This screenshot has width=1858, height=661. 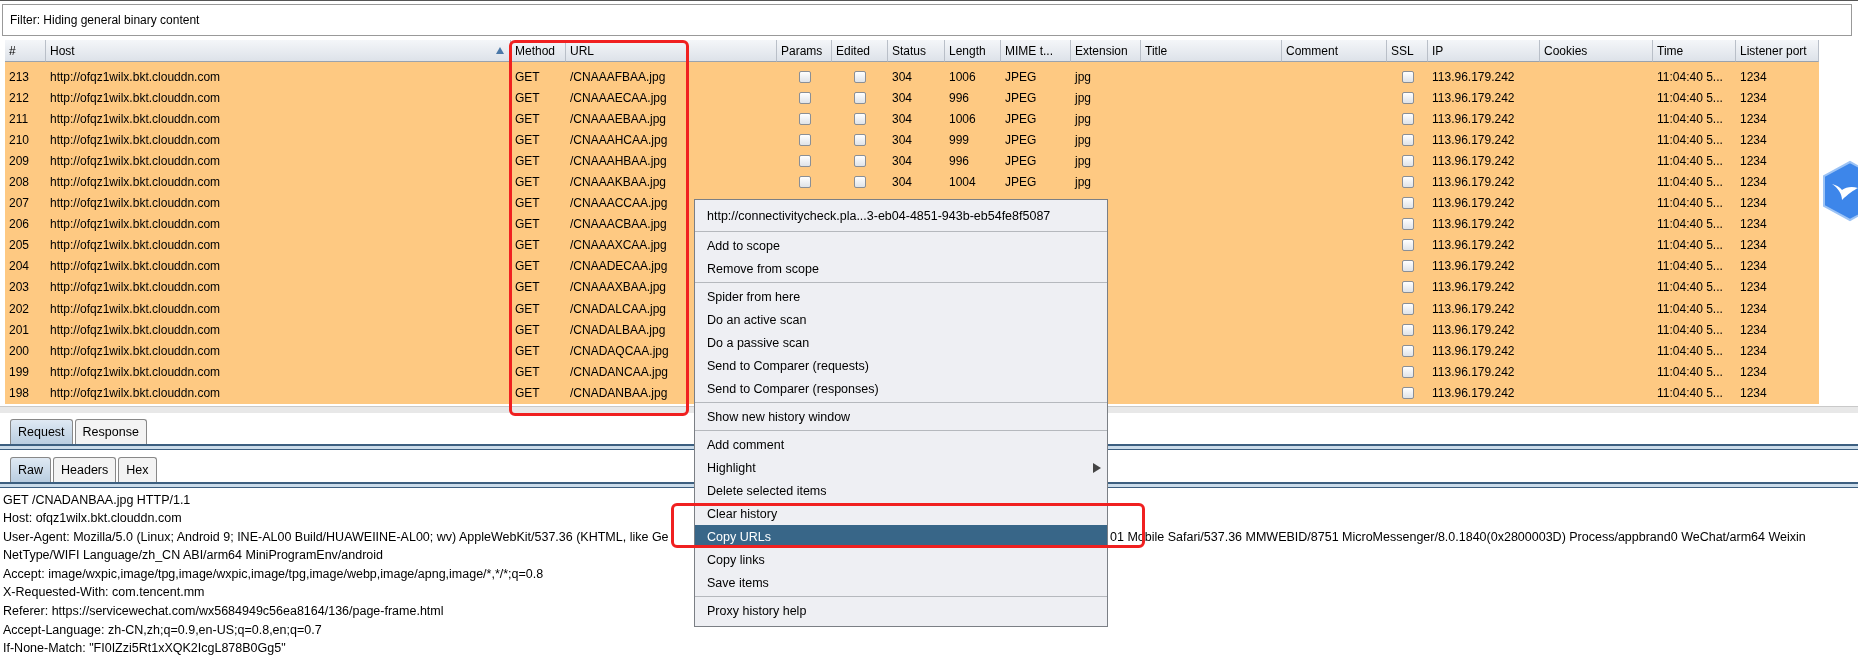 I want to click on menu-item: Delete selected items, so click(x=901, y=490).